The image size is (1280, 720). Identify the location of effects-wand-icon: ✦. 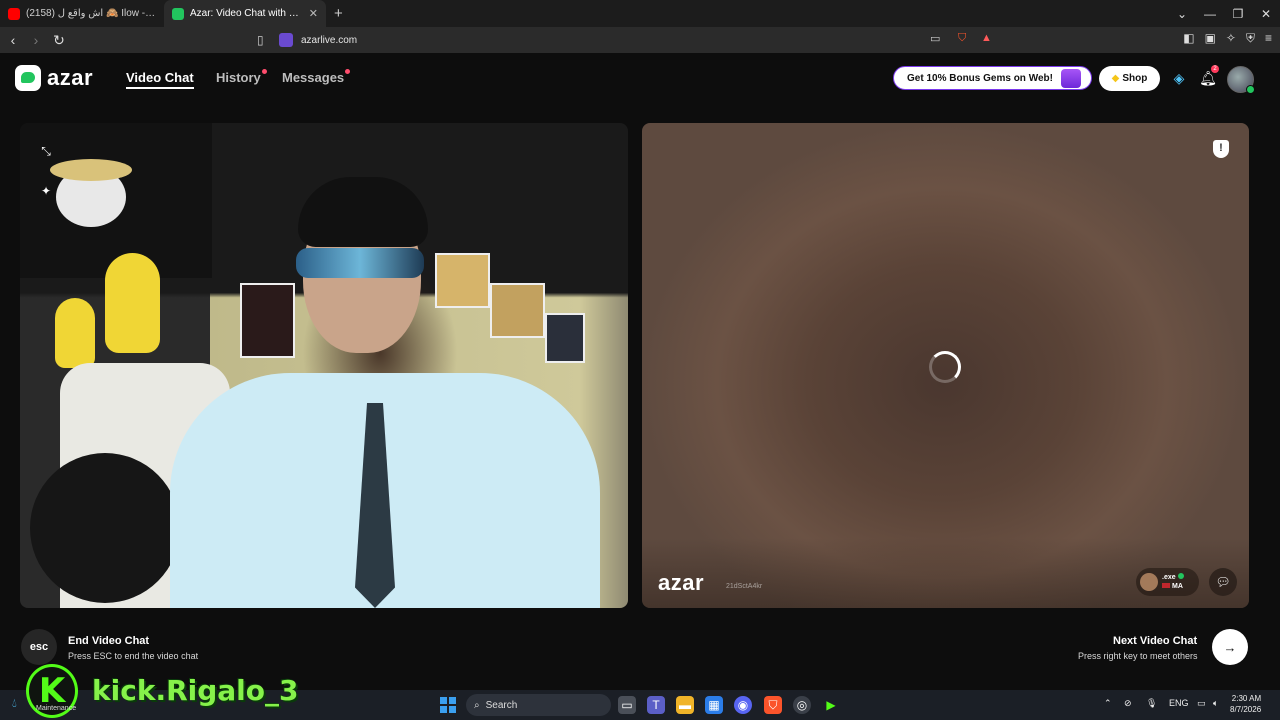
(46, 191).